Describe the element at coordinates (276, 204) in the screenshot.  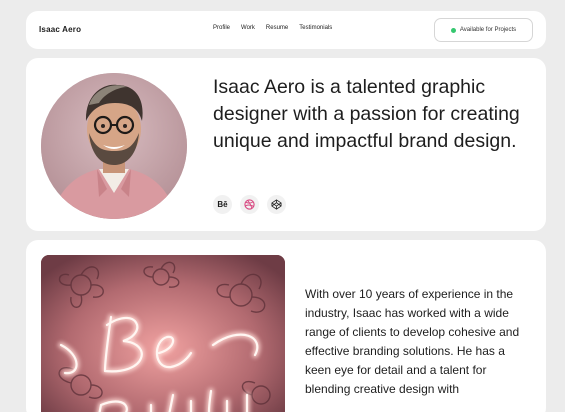
I see `codepen-icon` at that location.